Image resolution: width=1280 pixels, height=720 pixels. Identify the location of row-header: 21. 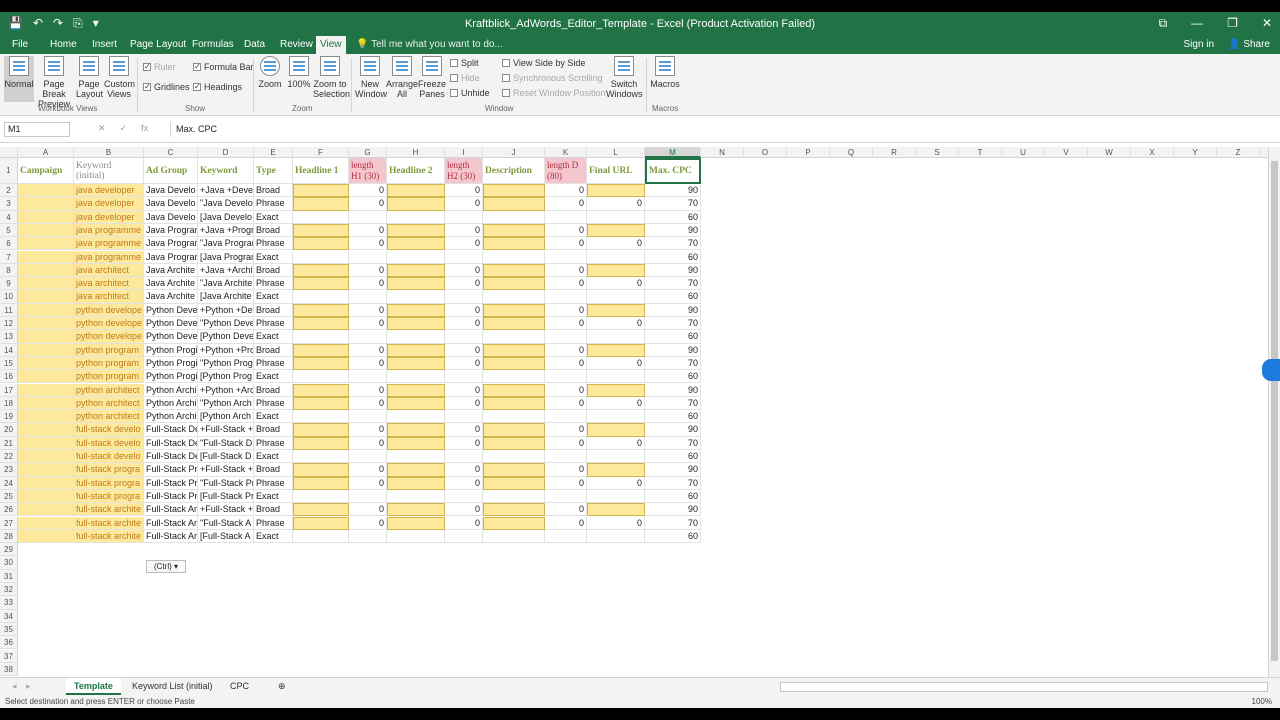
(9, 443).